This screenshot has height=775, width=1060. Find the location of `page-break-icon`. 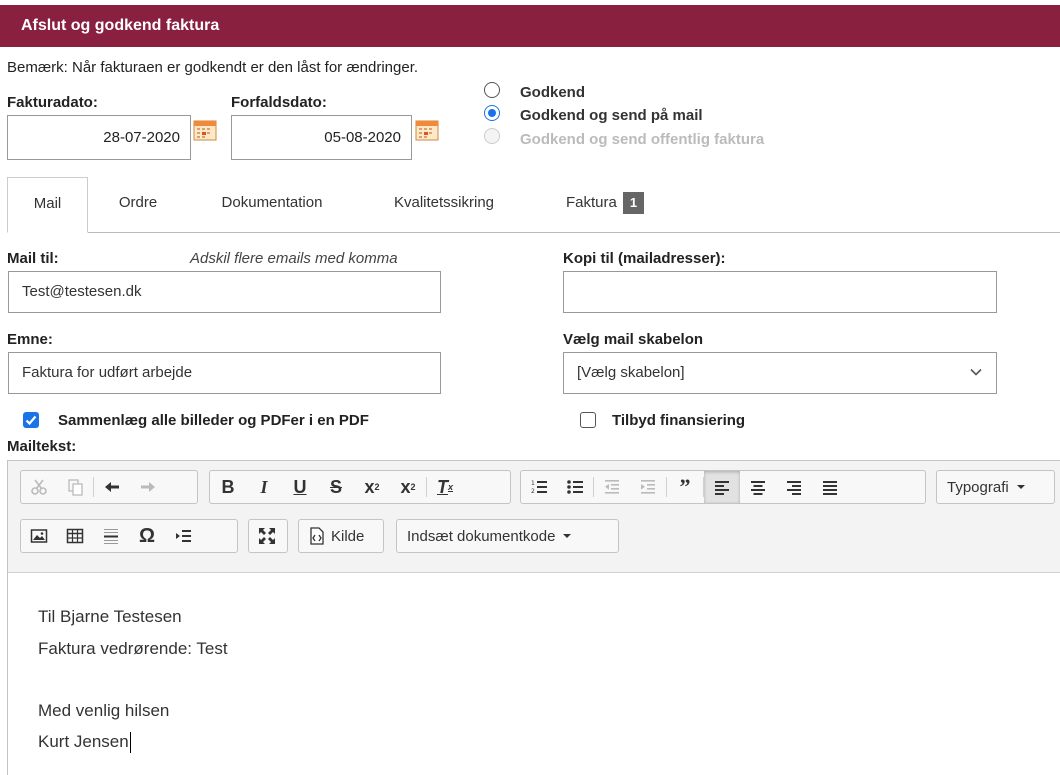

page-break-icon is located at coordinates (183, 536).